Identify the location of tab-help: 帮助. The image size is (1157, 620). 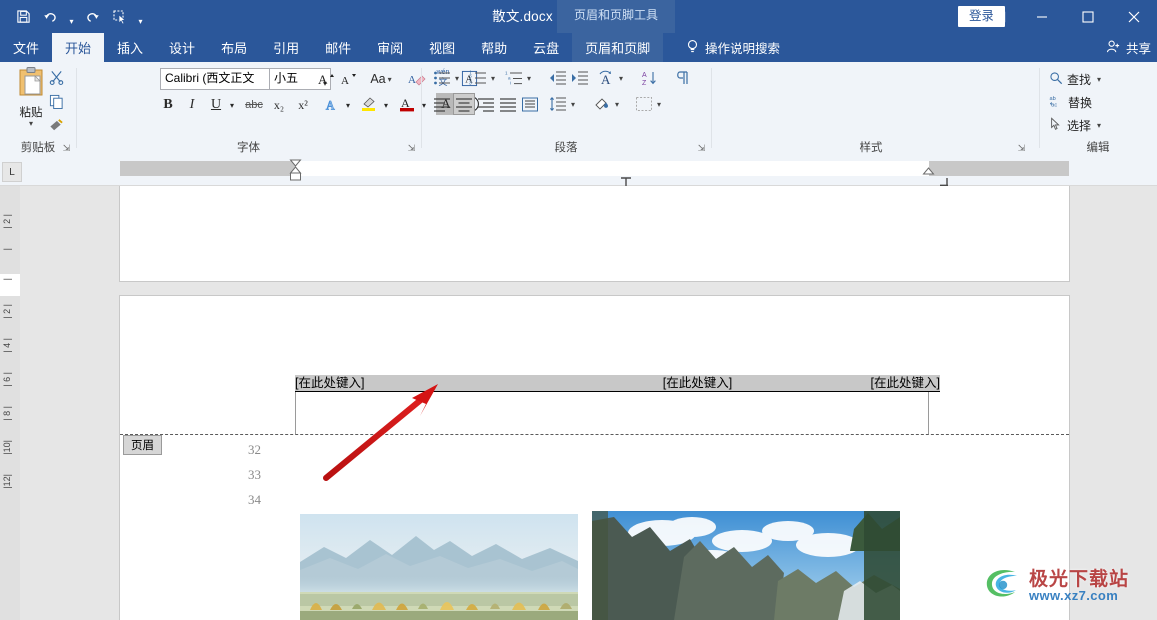
(494, 47).